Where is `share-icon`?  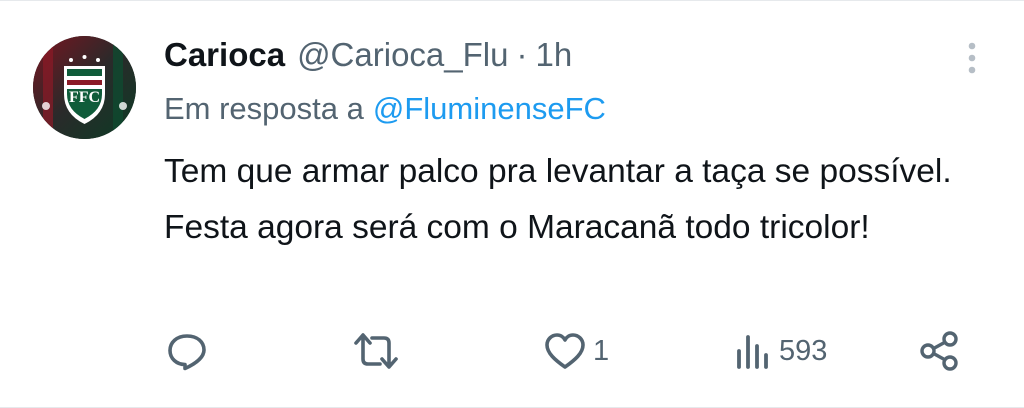 share-icon is located at coordinates (939, 351).